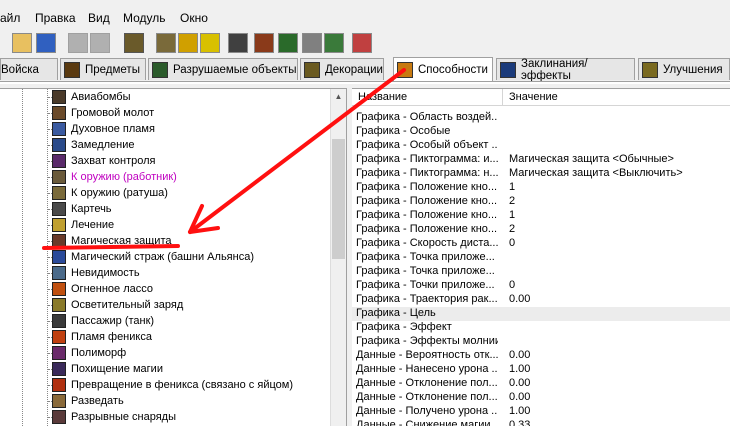 The height and width of the screenshot is (426, 730). I want to click on open-icon, so click(22, 43).